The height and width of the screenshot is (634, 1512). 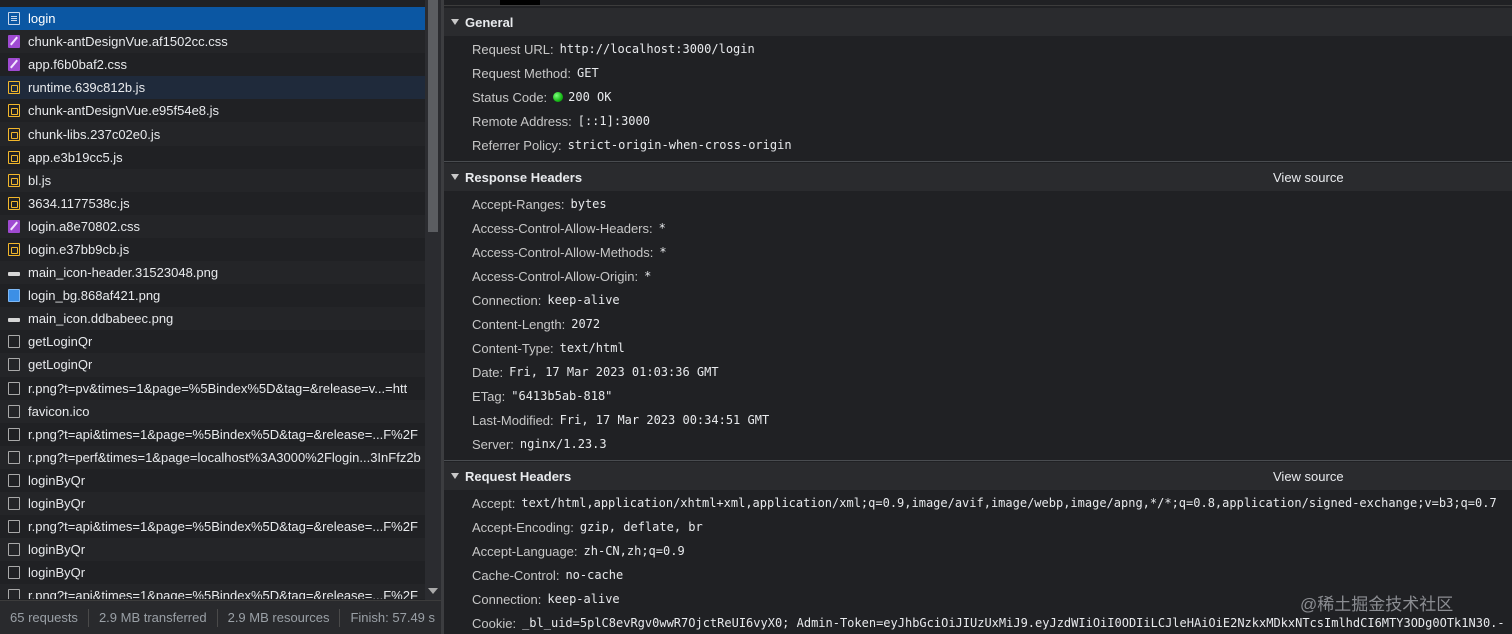 What do you see at coordinates (212, 273) in the screenshot?
I see `request-row: main_icon-header.31523048.png` at bounding box center [212, 273].